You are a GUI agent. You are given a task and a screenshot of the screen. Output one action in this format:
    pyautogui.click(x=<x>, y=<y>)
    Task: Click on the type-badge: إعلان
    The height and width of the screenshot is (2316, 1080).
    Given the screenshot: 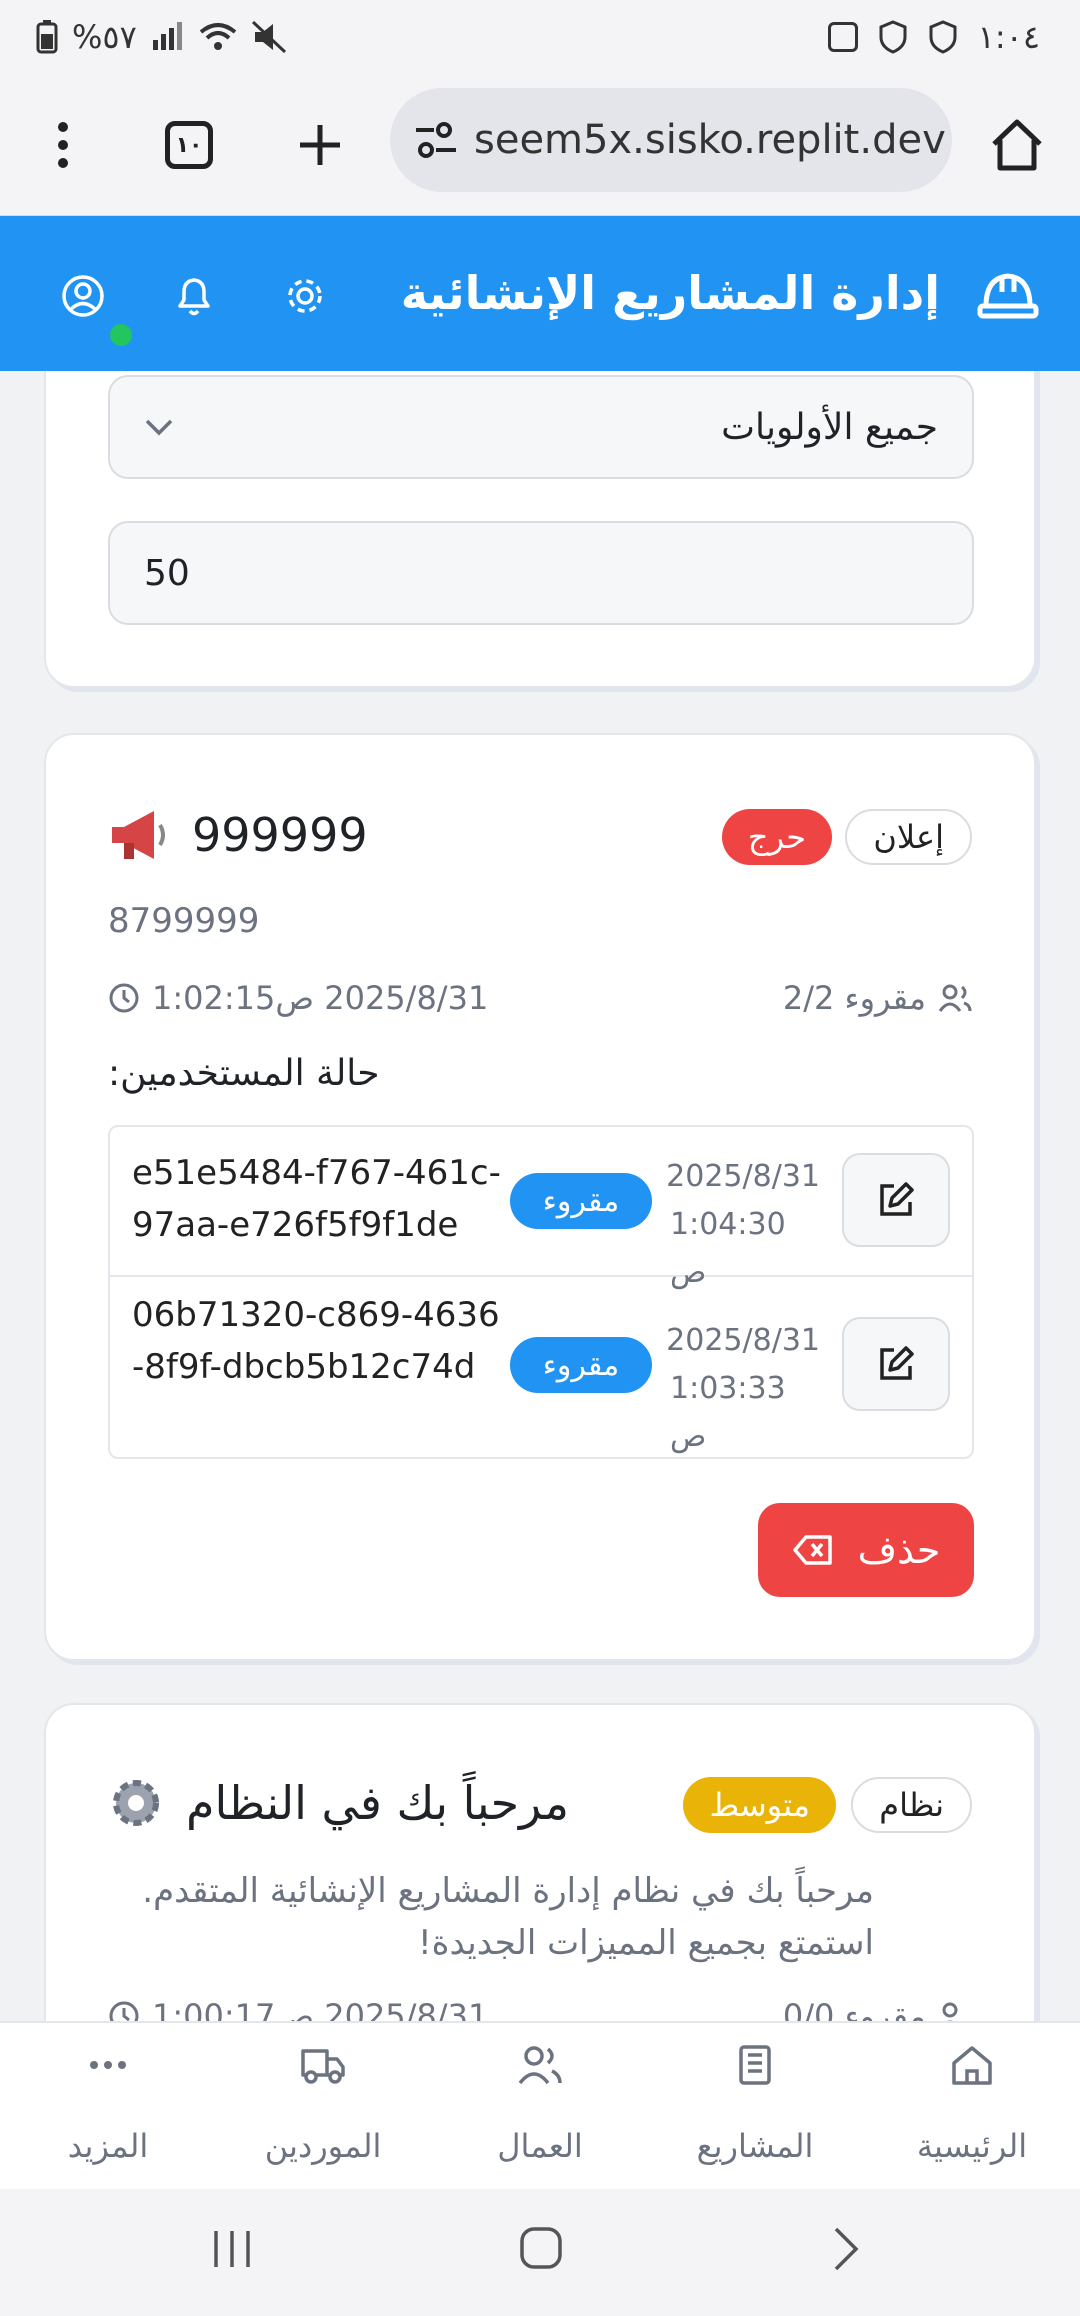 What is the action you would take?
    pyautogui.click(x=908, y=837)
    